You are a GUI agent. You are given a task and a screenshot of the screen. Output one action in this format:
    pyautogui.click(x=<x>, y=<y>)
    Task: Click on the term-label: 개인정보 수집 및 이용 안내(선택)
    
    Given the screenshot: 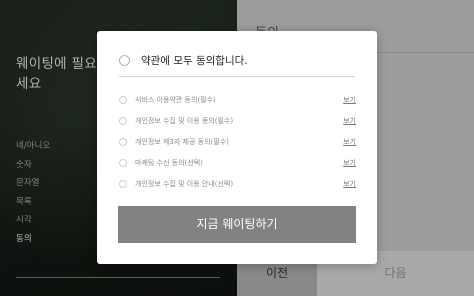 What is the action you would take?
    pyautogui.click(x=184, y=183)
    